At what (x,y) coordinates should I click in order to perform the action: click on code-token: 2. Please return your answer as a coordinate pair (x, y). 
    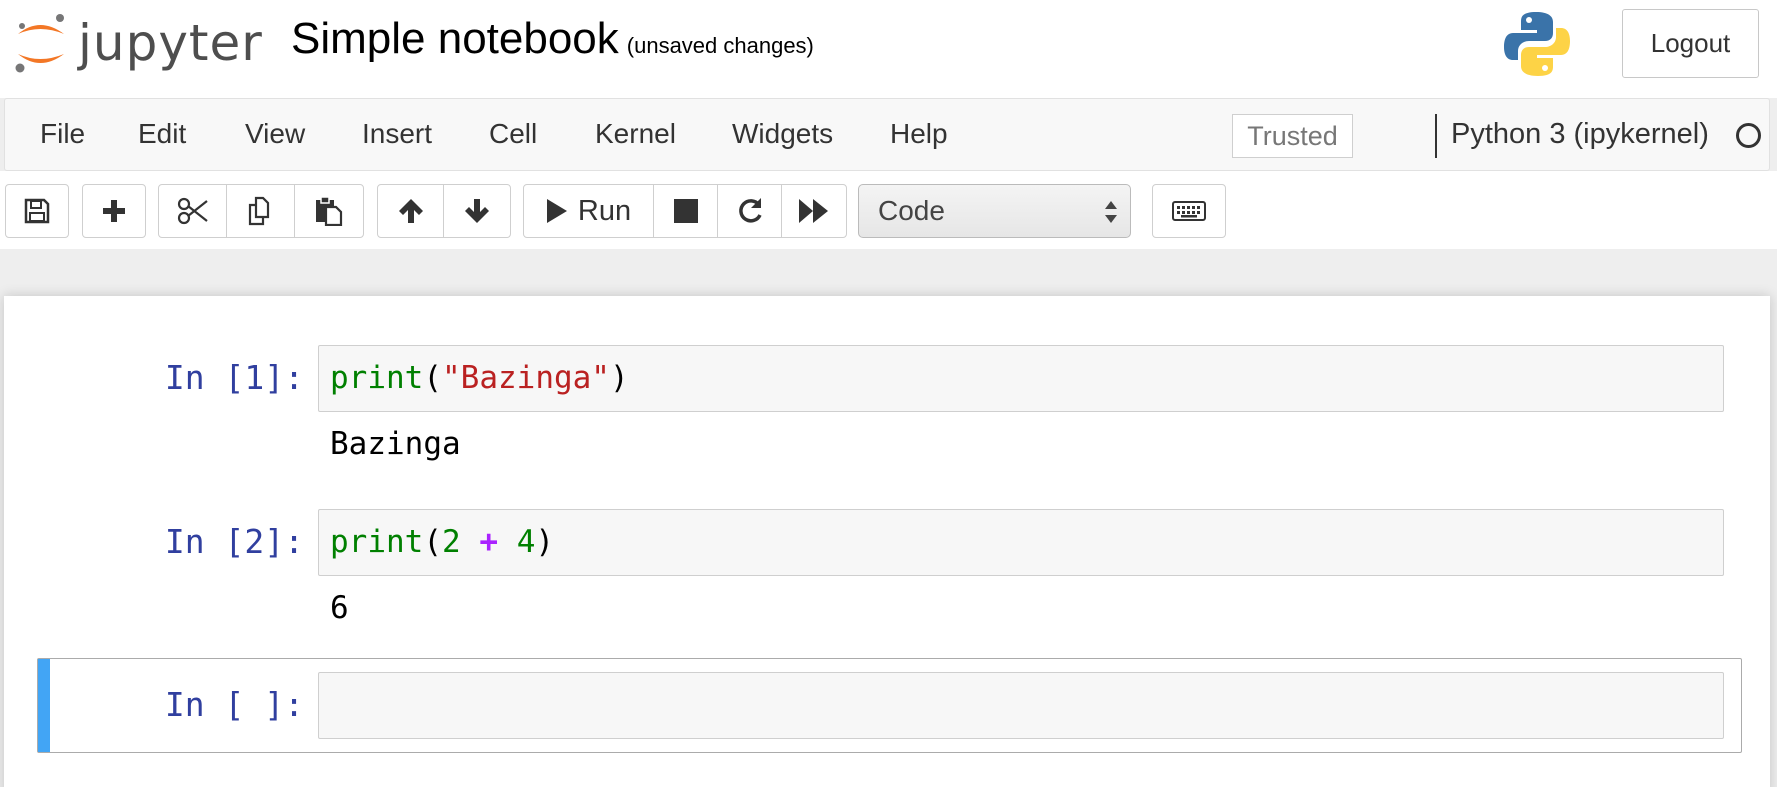
    Looking at the image, I should click on (451, 542).